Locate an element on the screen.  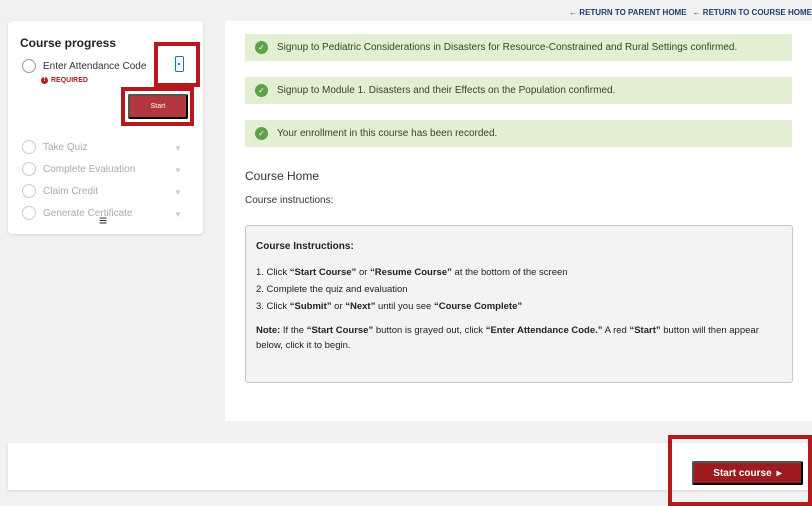
step-take-quiz: Take Quiz is located at coordinates (54, 147).